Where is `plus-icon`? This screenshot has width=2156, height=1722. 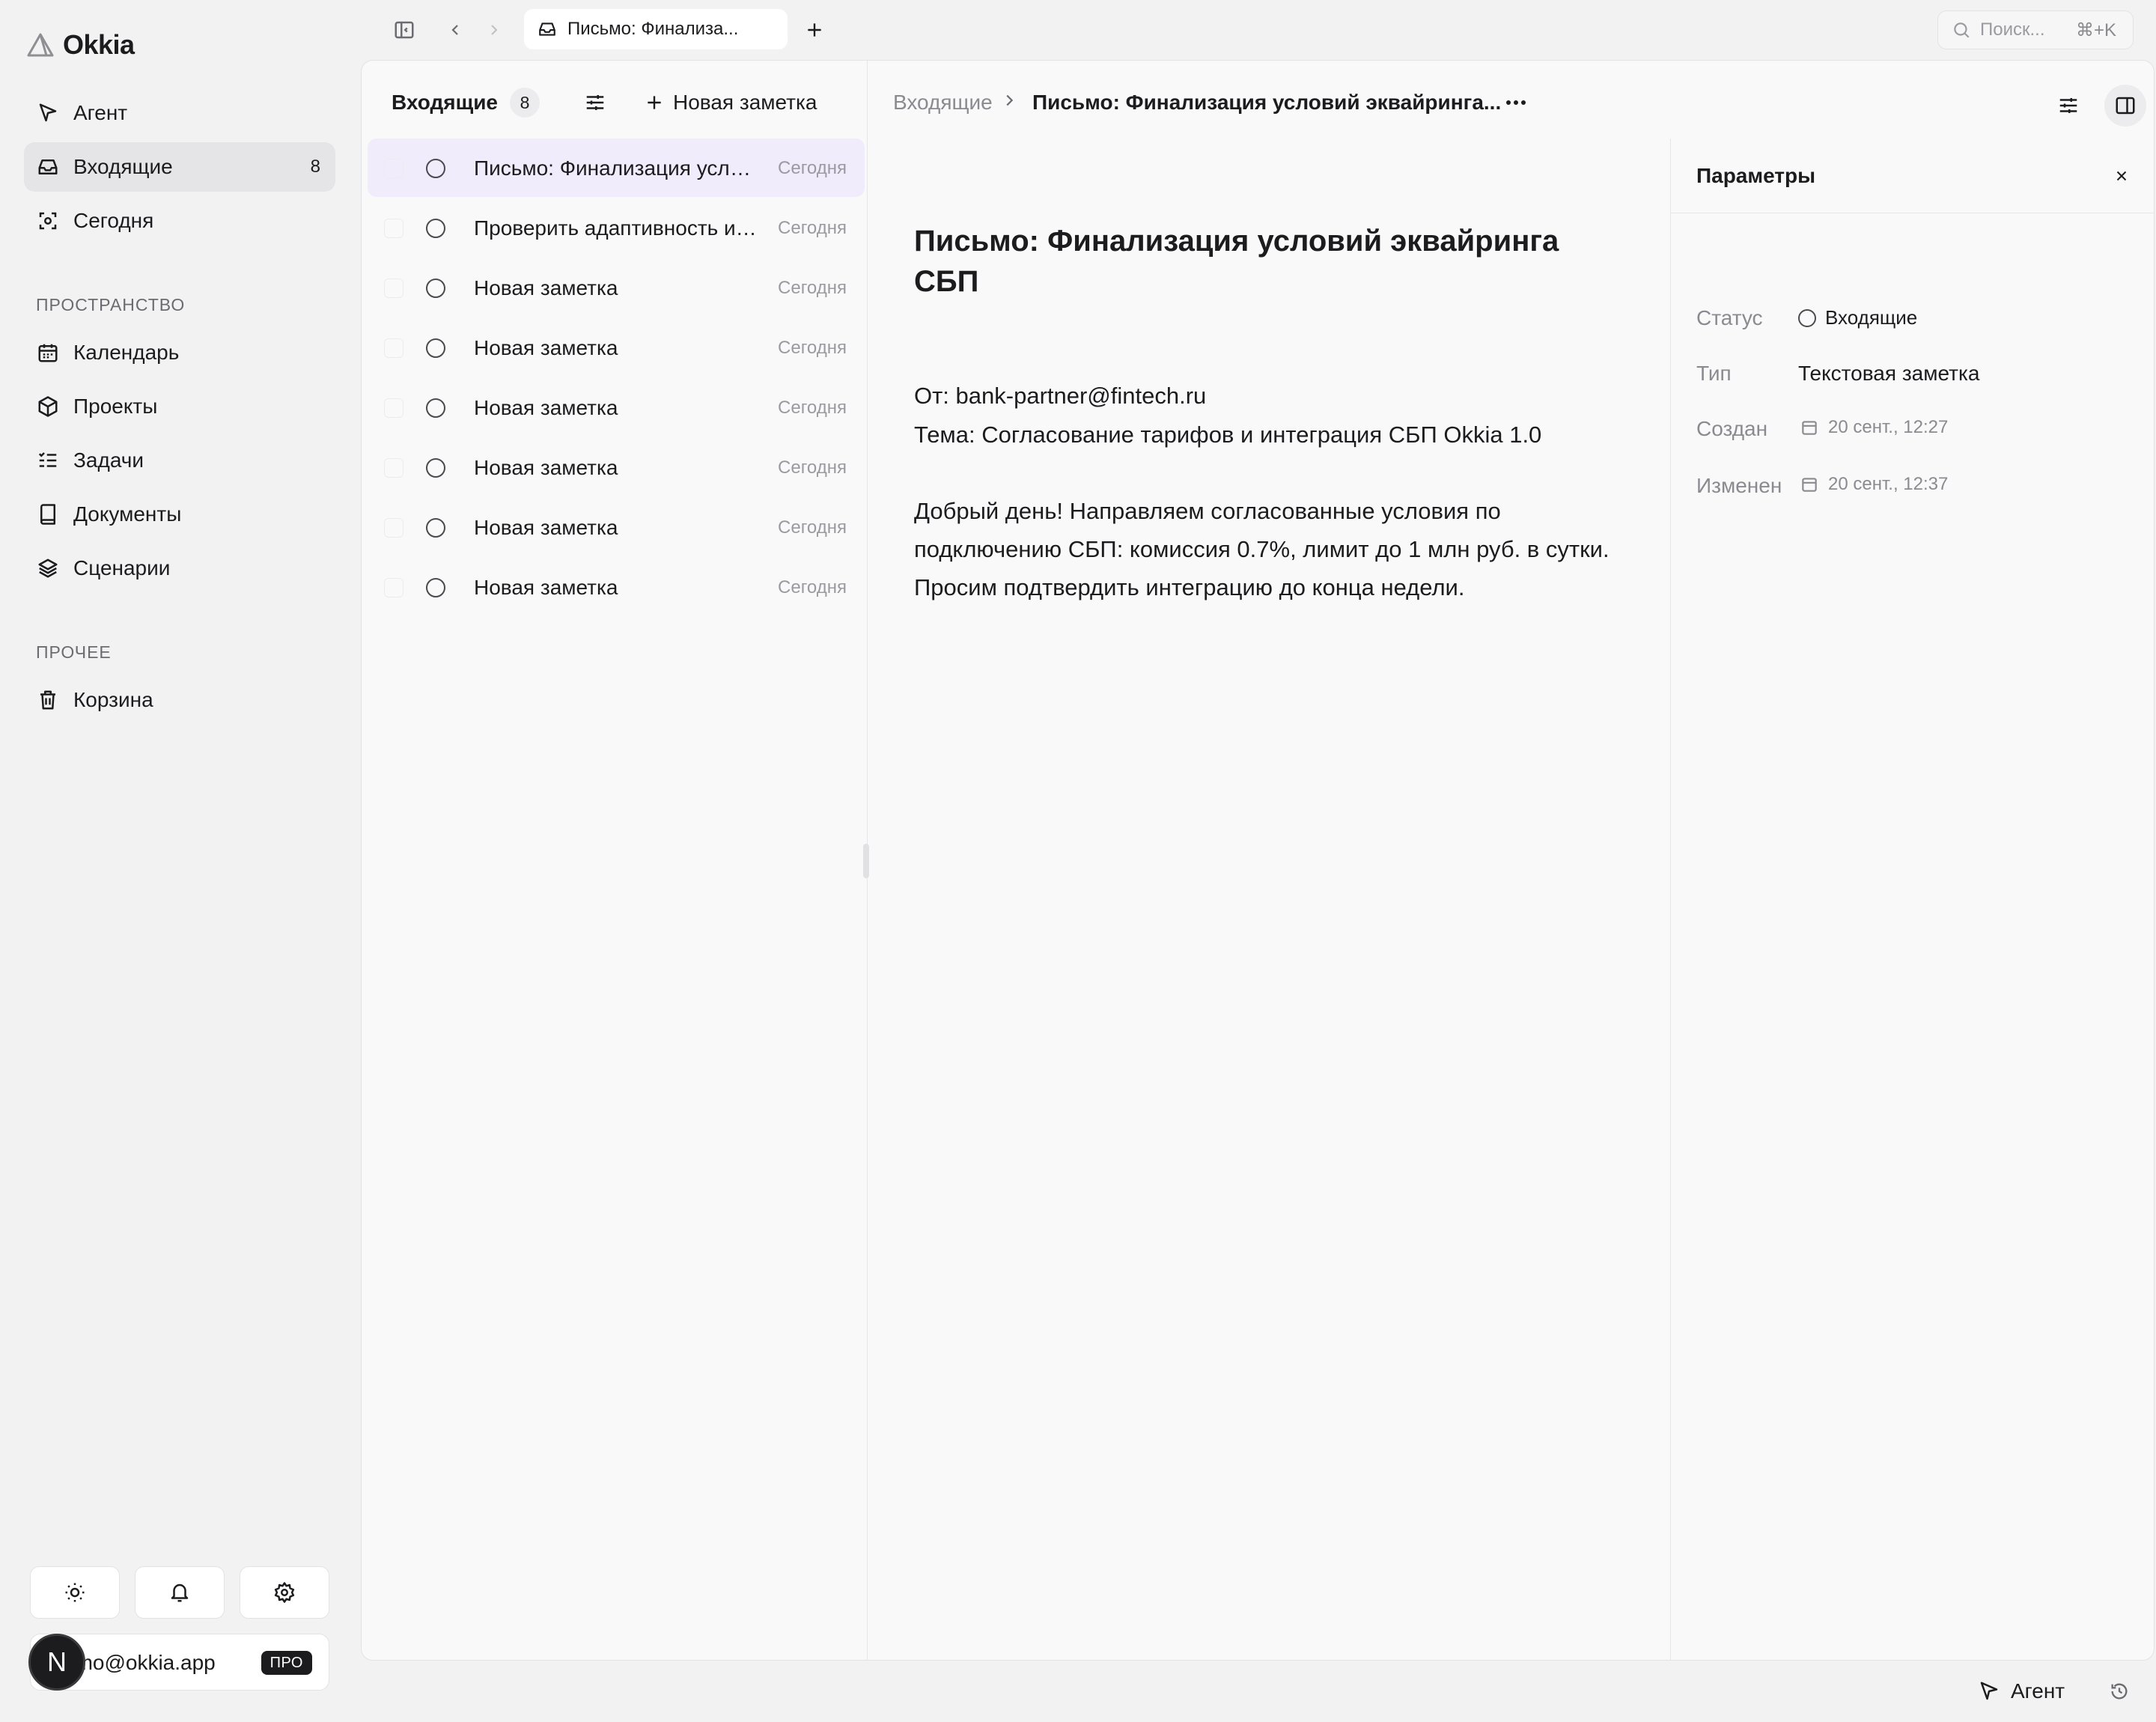 plus-icon is located at coordinates (654, 102).